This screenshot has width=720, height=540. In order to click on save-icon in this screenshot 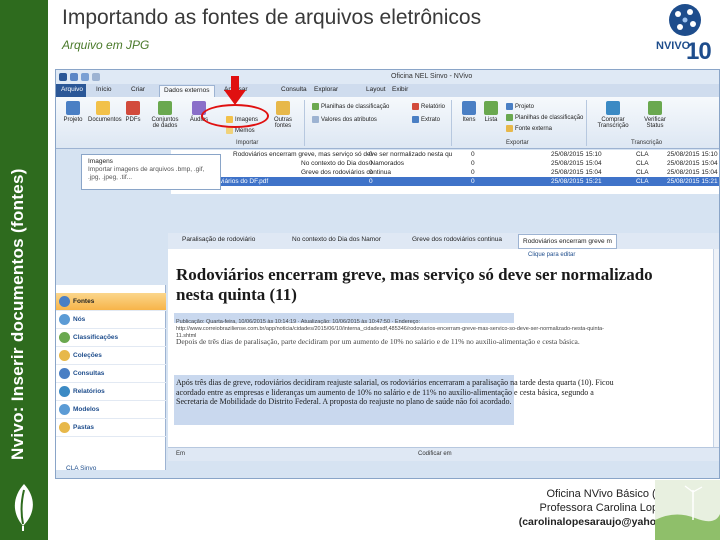, I will do `click(74, 77)`.